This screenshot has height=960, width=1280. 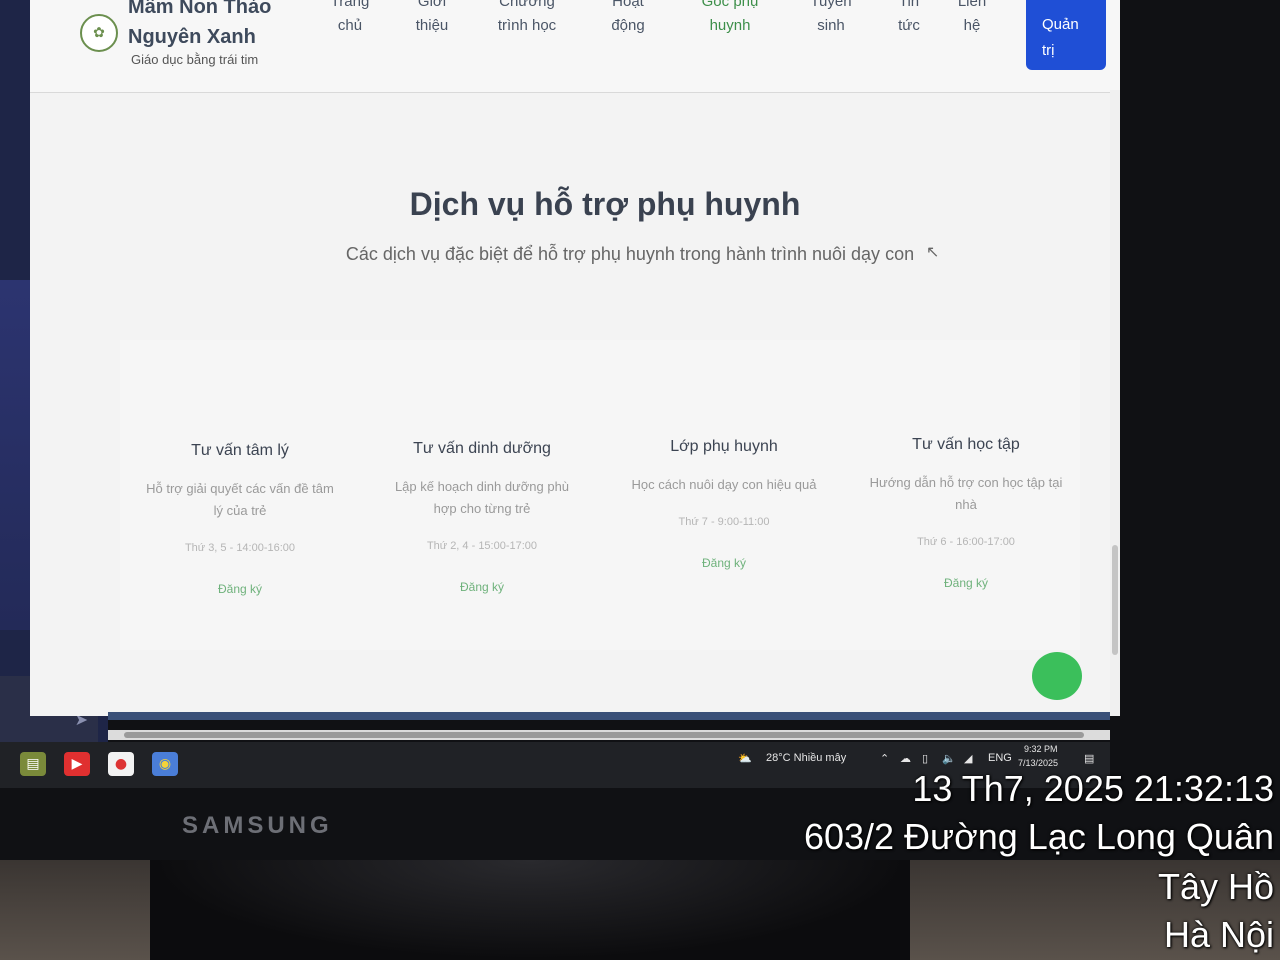 What do you see at coordinates (1215, 886) in the screenshot?
I see `stamp-district: Tây Hồ` at bounding box center [1215, 886].